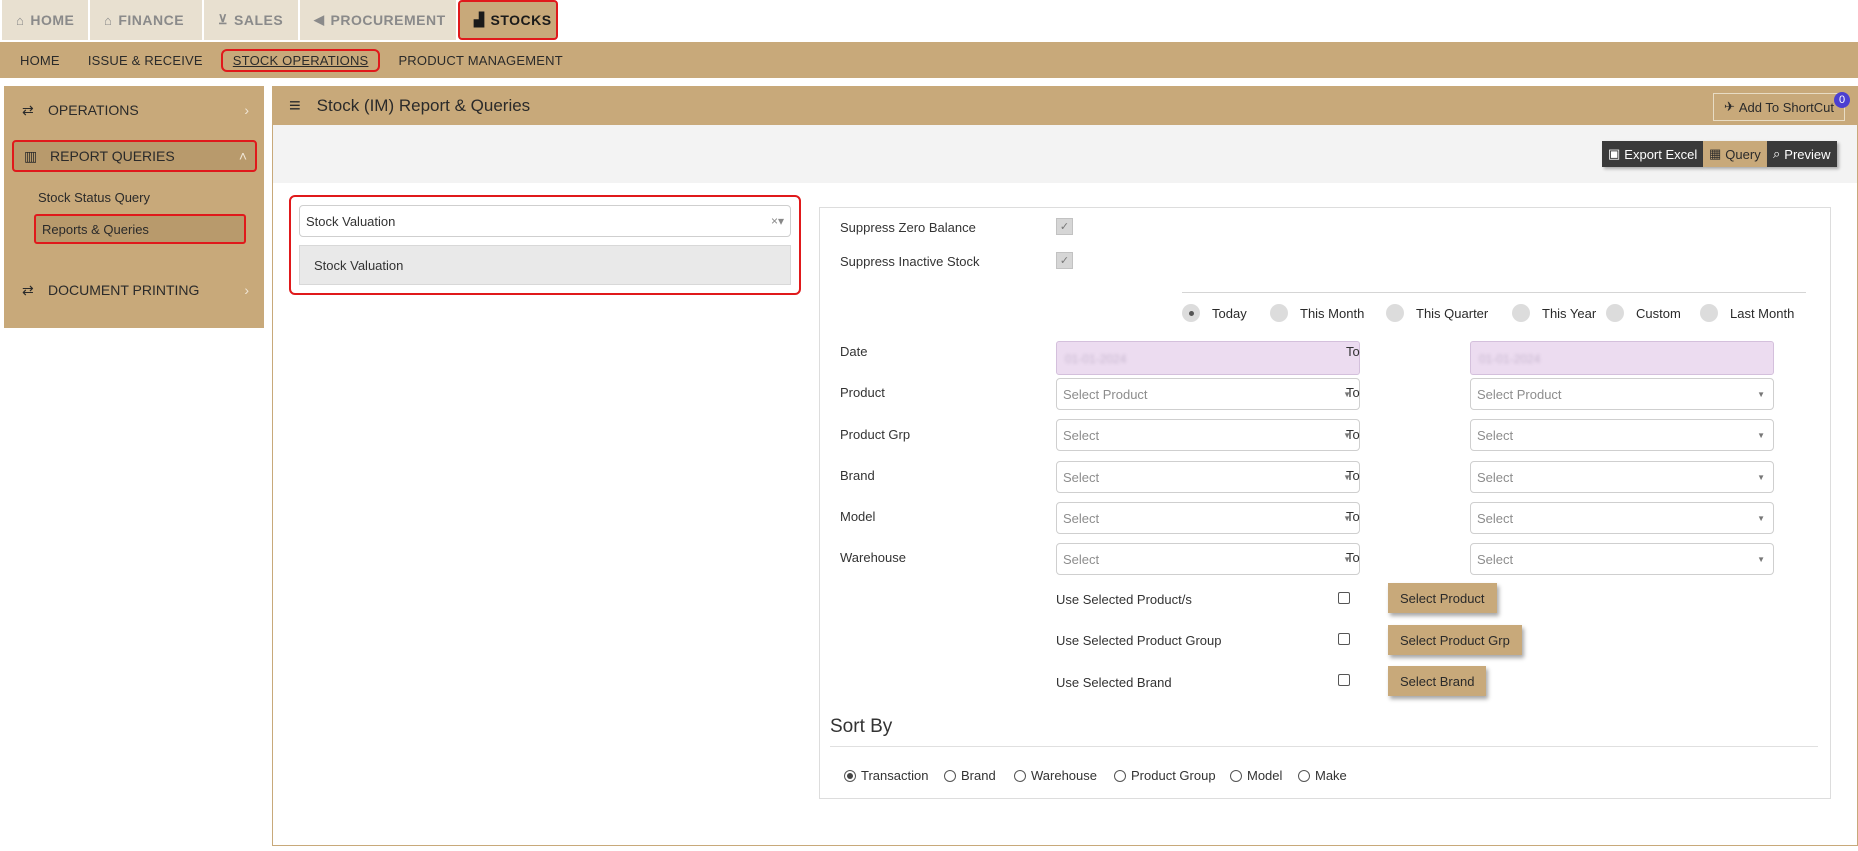 The image size is (1858, 851). I want to click on brand-from-select: Select ▼, so click(1208, 477).